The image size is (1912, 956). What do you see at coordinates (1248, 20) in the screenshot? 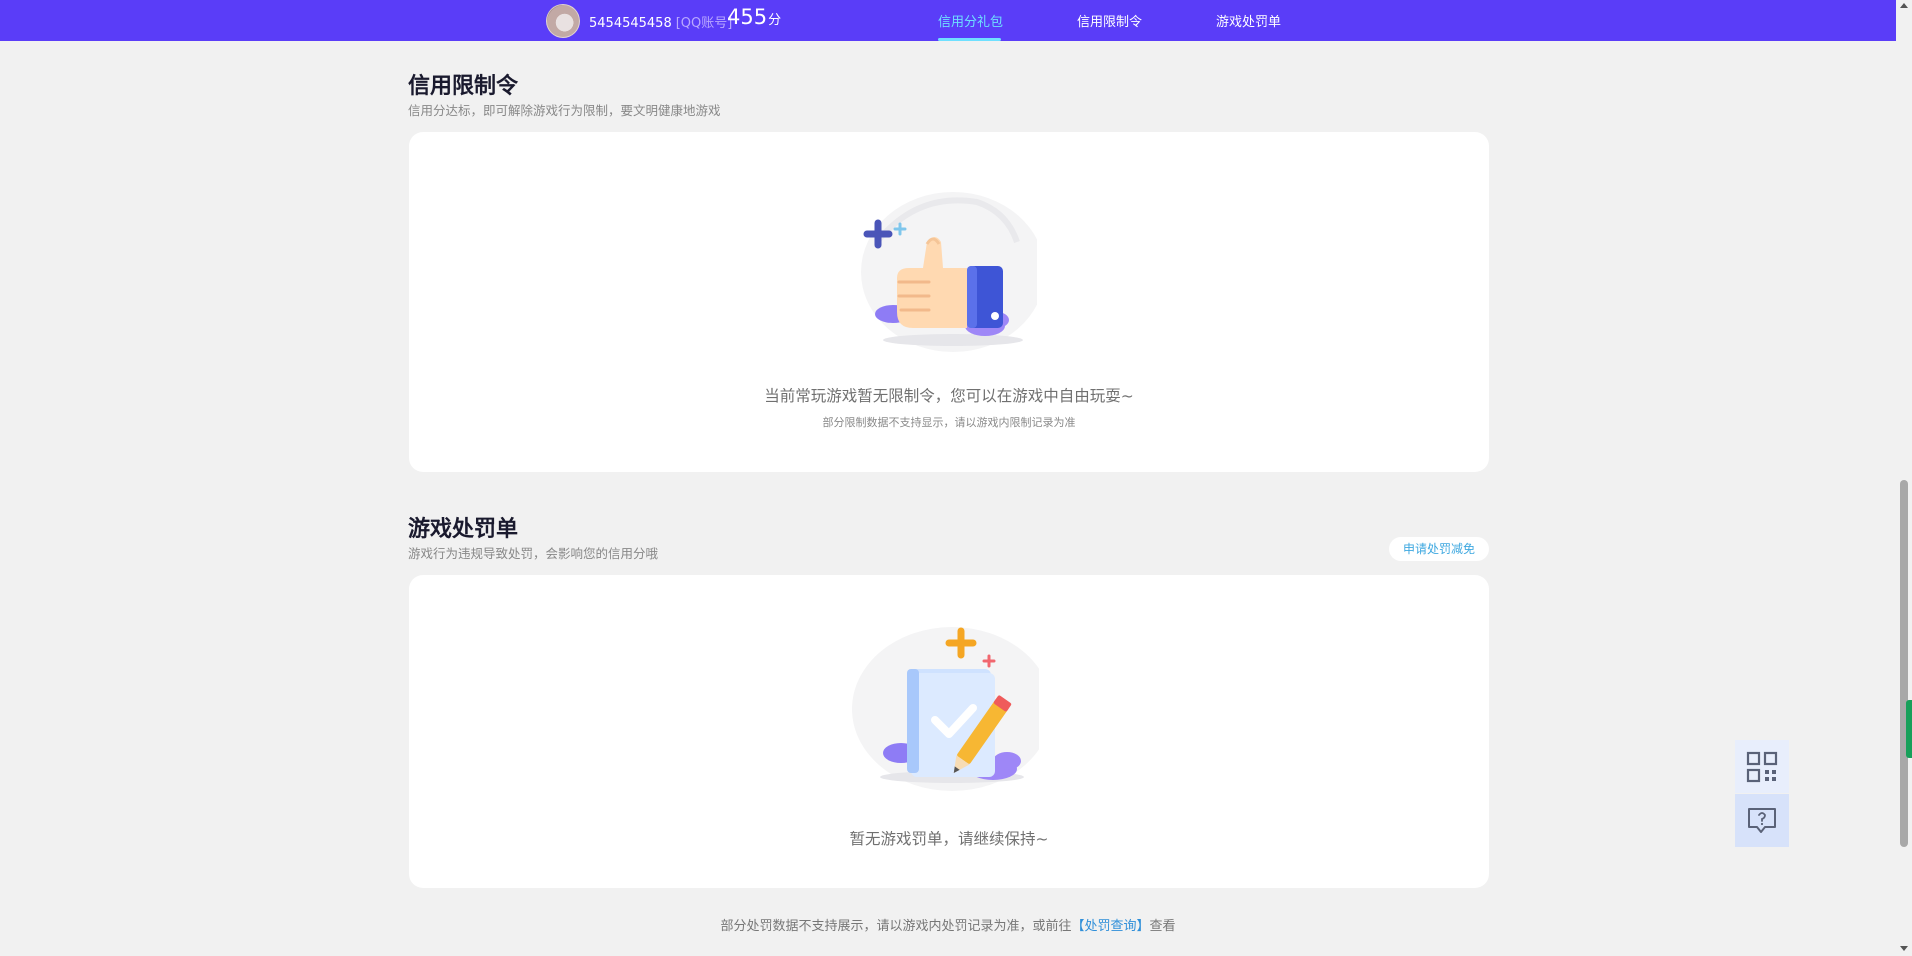
I see `tab-game-penalty: 游戏处罚单` at bounding box center [1248, 20].